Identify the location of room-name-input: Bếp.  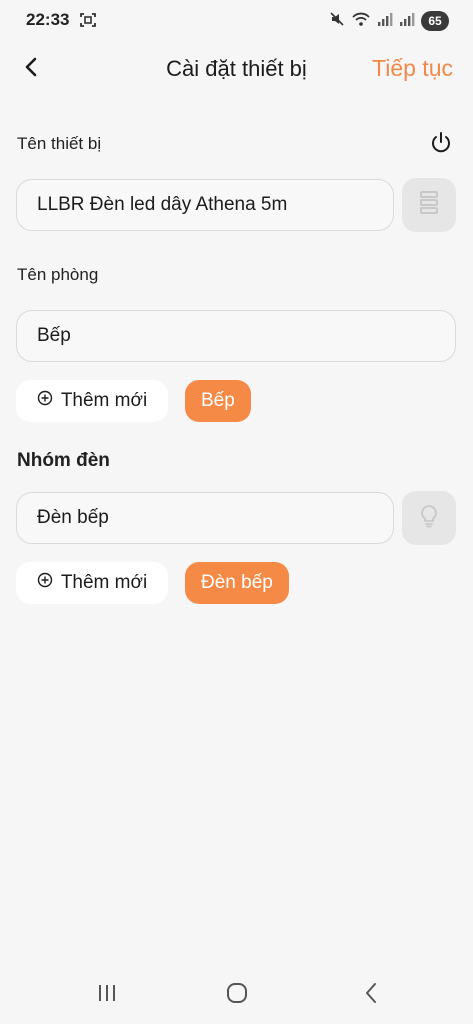
(236, 336).